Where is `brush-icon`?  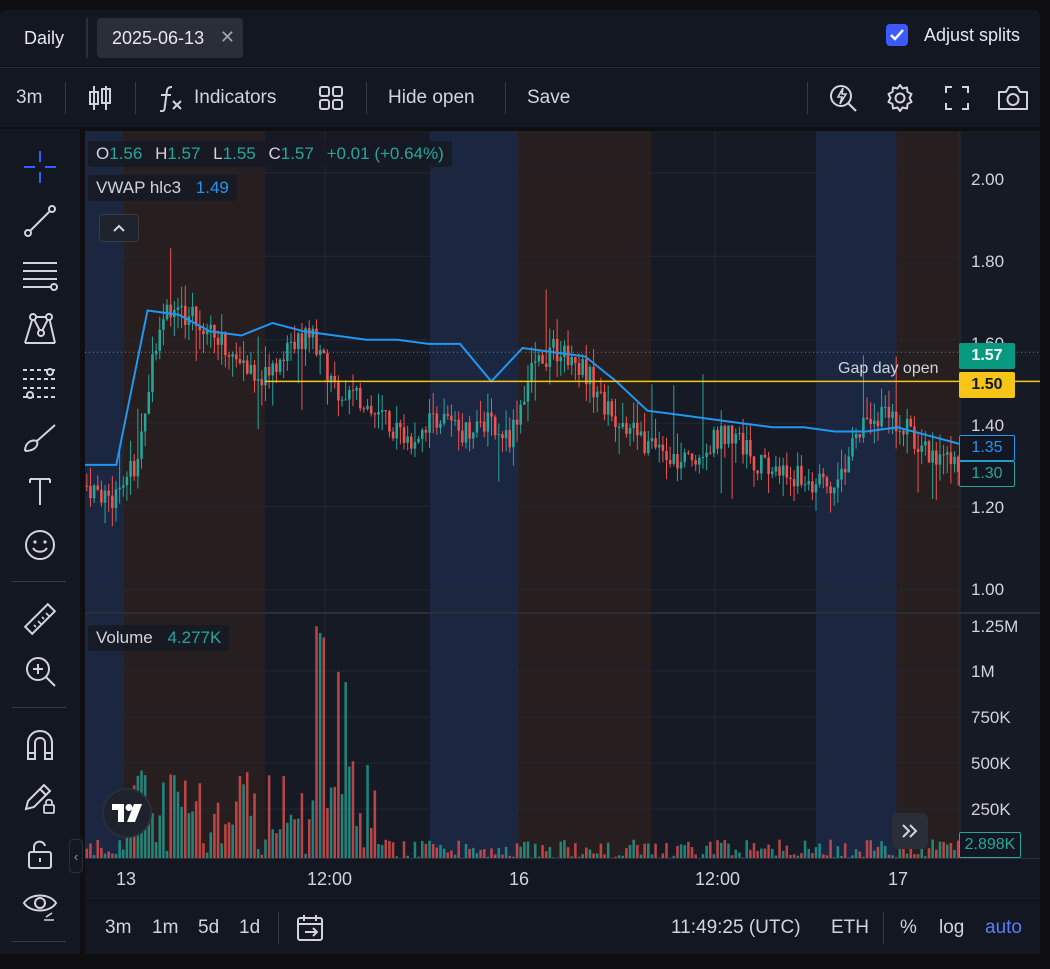
brush-icon is located at coordinates (40, 438).